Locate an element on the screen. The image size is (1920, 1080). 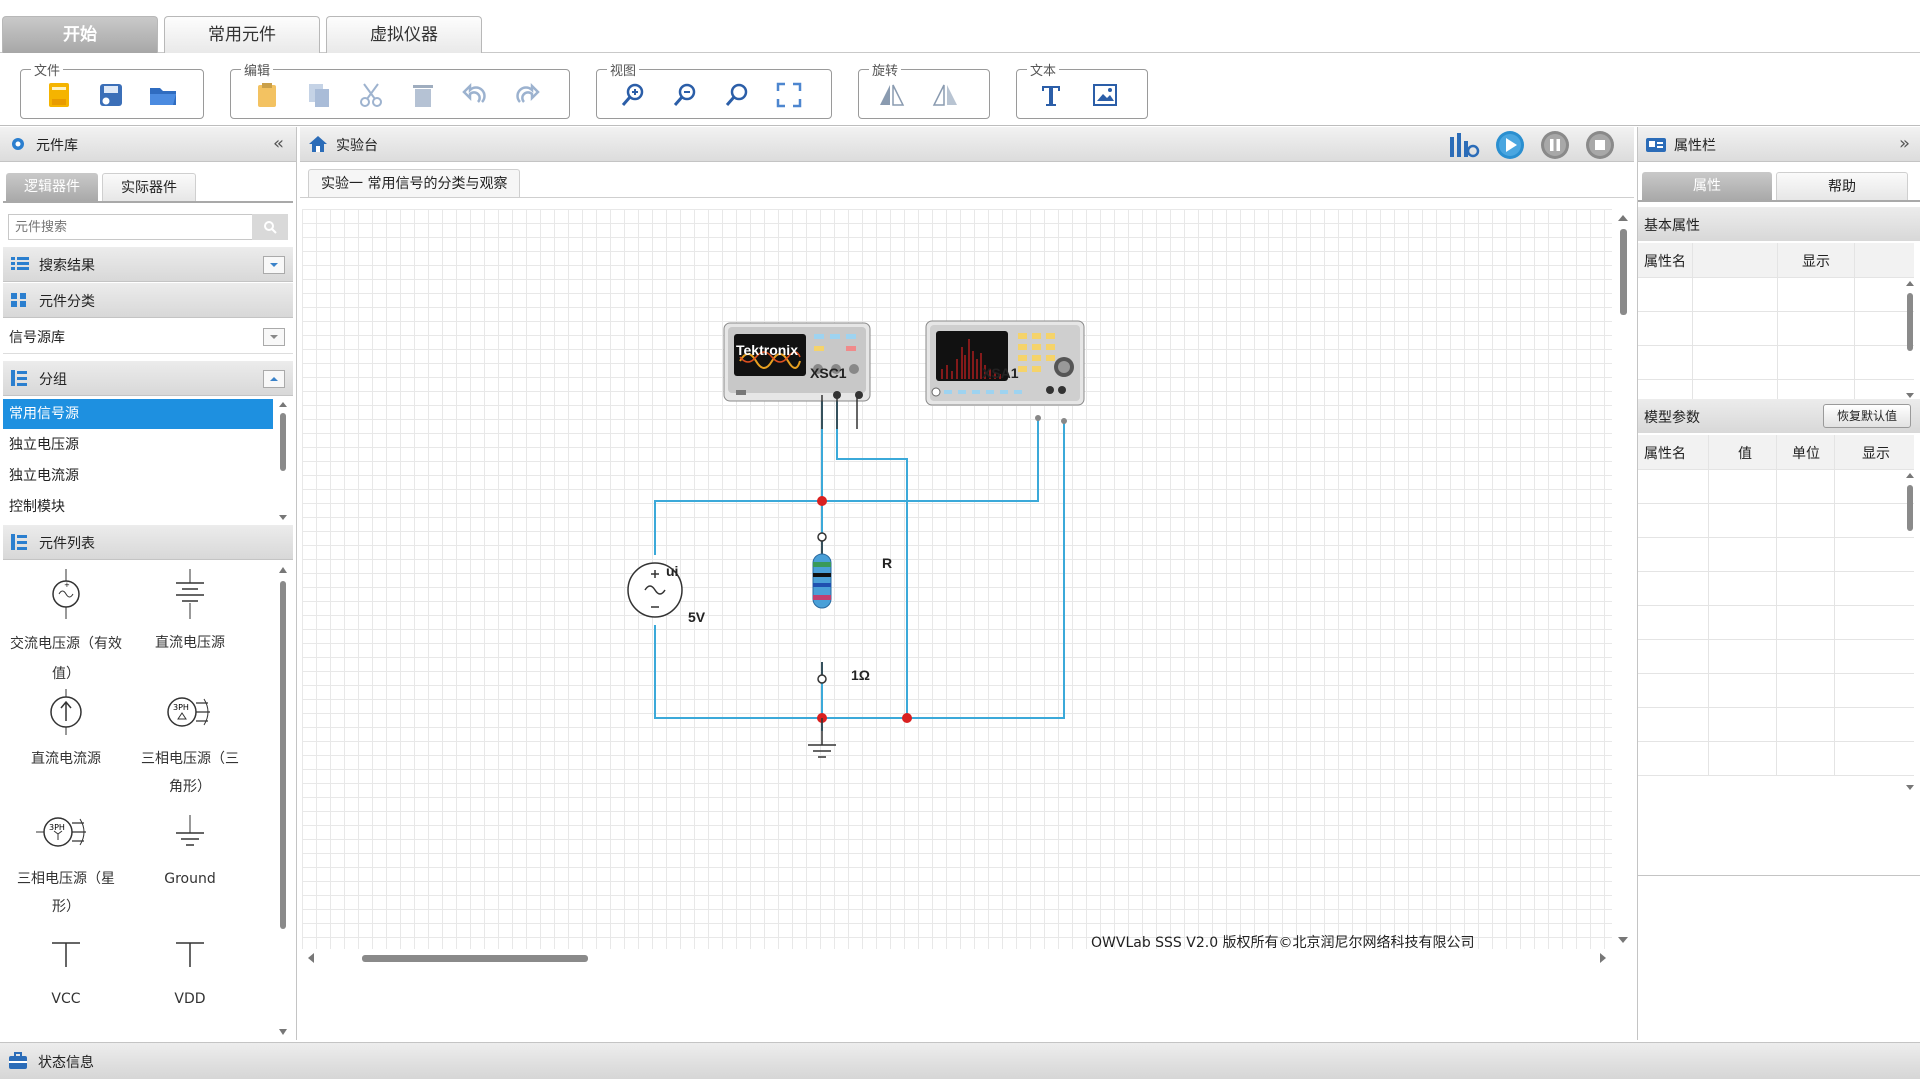
chevron-down-icon is located at coordinates (274, 265).